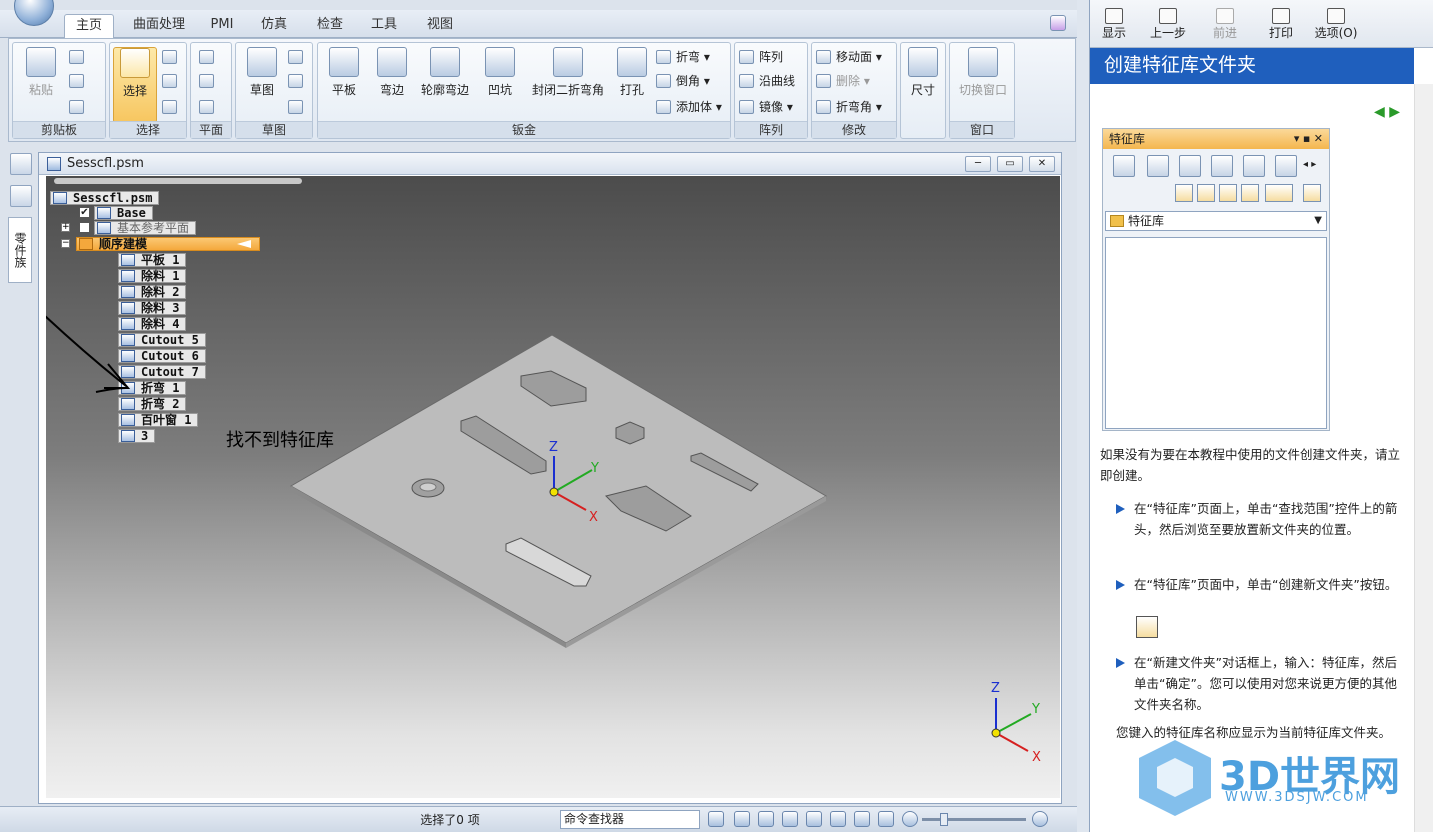  I want to click on along-curve-button: 沿曲线, so click(767, 81).